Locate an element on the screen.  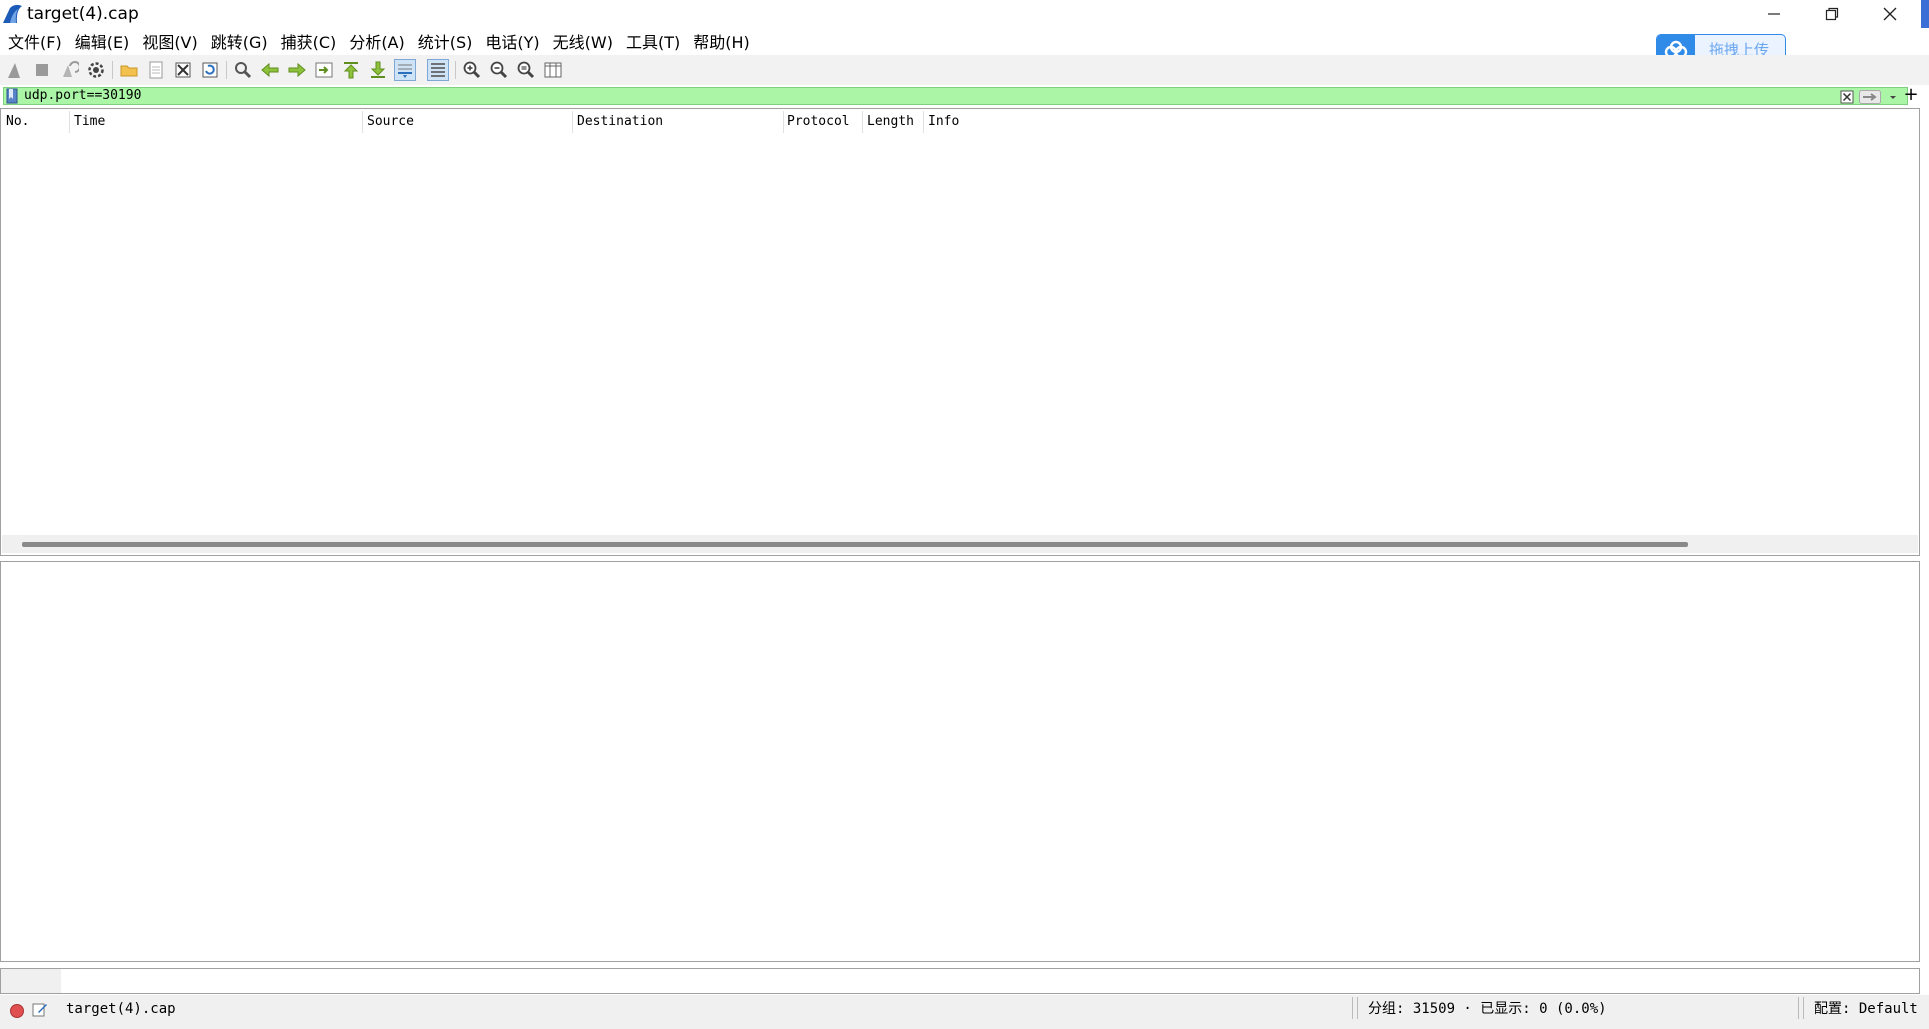
scrollbar-thumb is located at coordinates (855, 544).